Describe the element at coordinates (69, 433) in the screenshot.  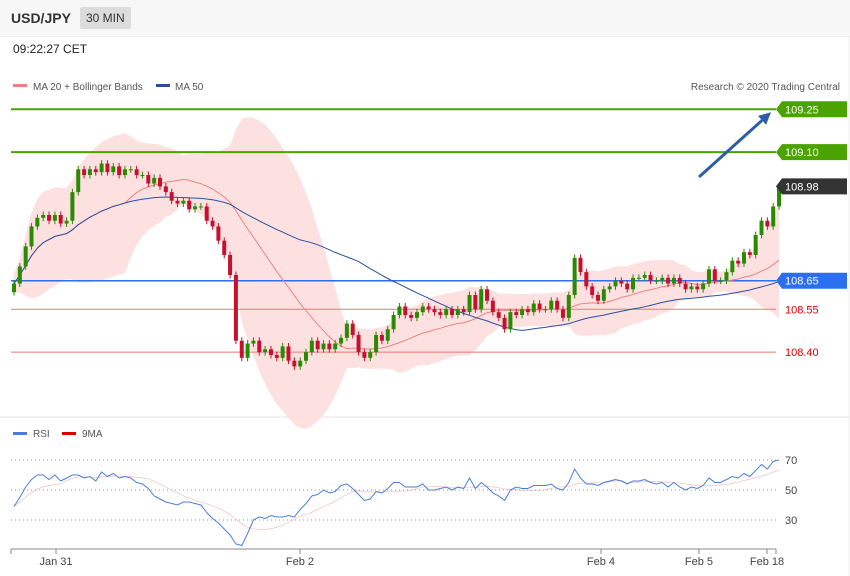
I see `legend-9ma-swatch` at that location.